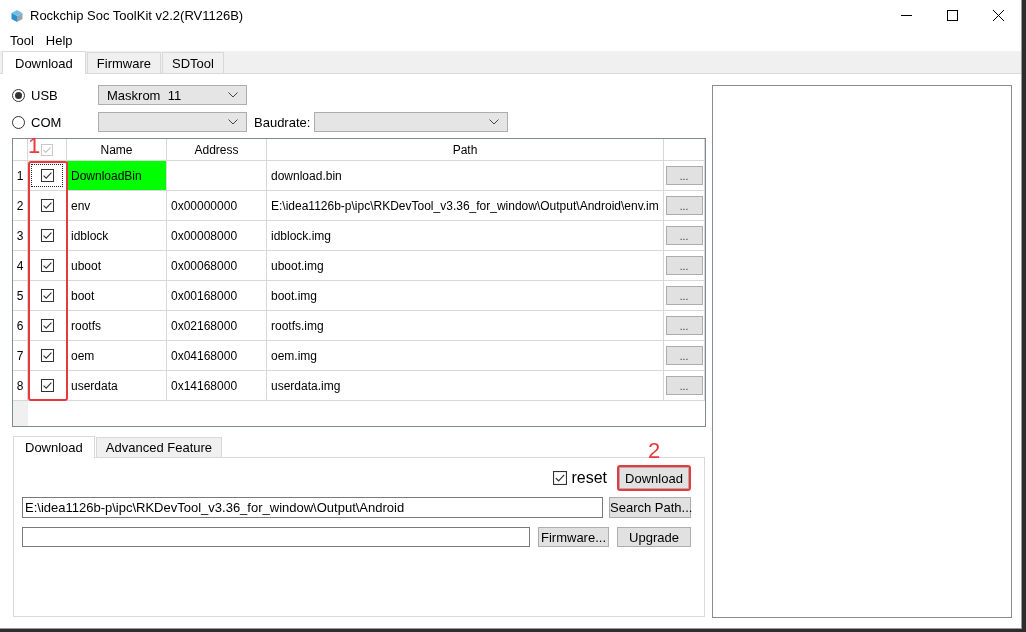 The height and width of the screenshot is (632, 1026). What do you see at coordinates (465, 356) in the screenshot?
I see `path-cell: oem.img` at bounding box center [465, 356].